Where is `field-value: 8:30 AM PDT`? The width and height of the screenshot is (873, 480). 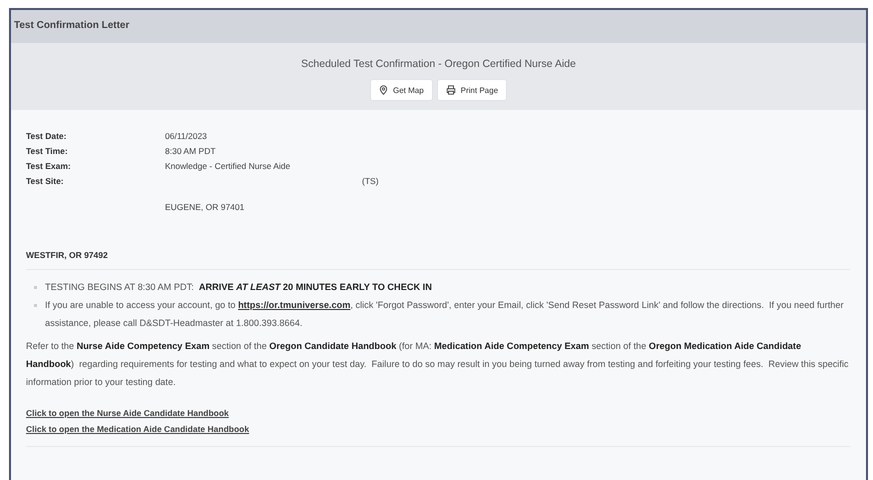 field-value: 8:30 AM PDT is located at coordinates (191, 151).